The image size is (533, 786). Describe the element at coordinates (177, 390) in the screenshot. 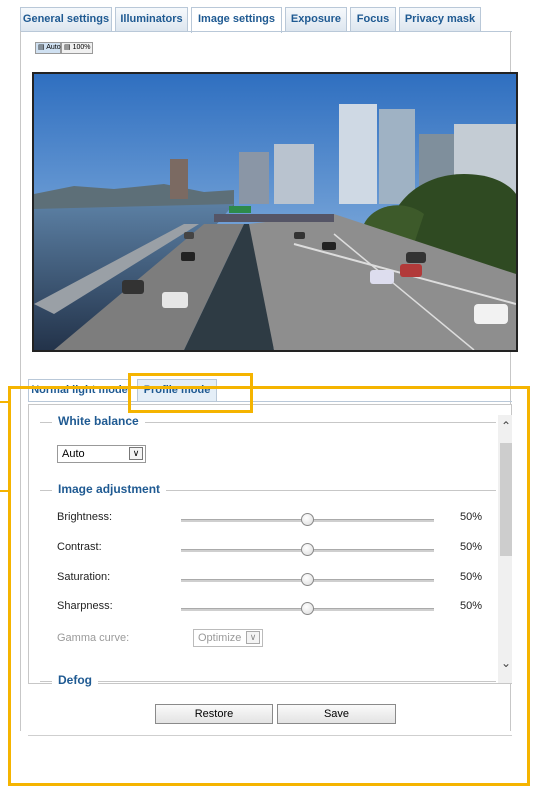

I see `tab-profile-mode: Profile mode` at that location.